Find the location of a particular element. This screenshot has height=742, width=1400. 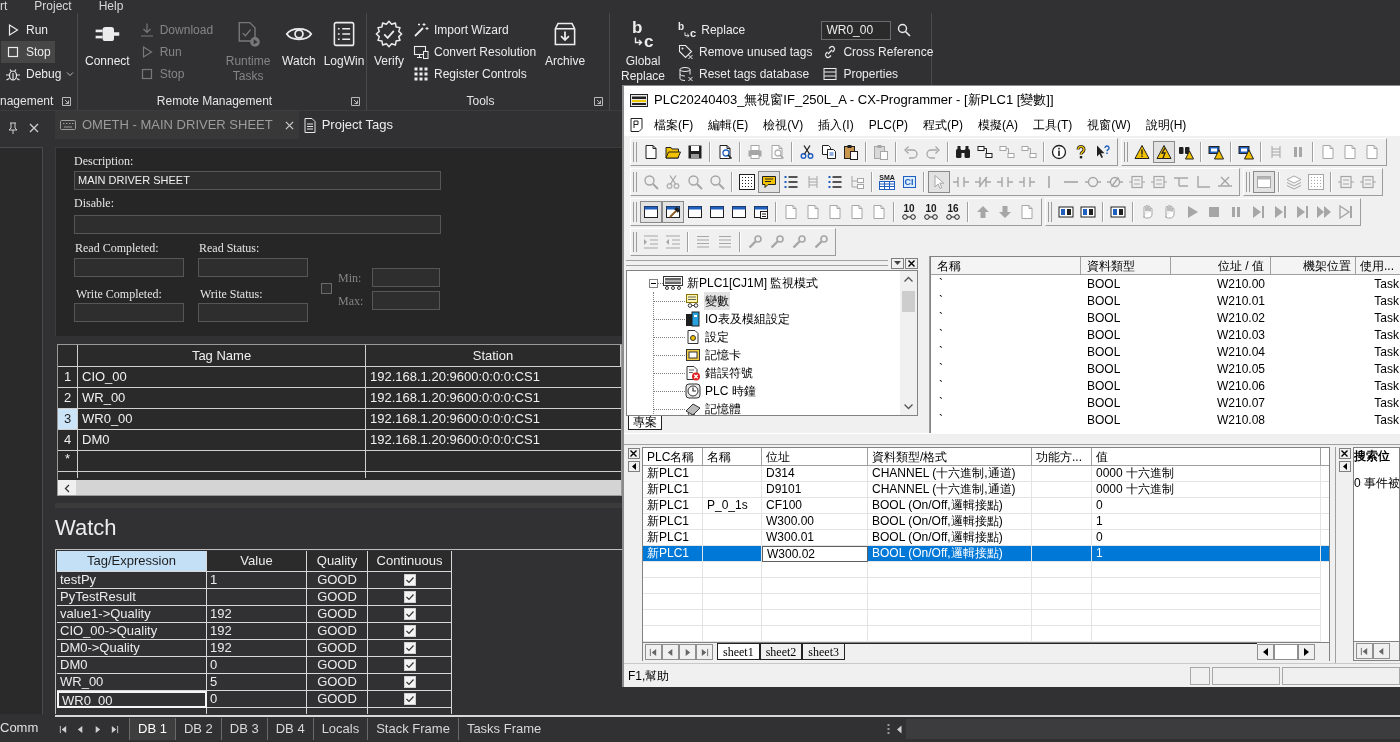

ribbon-button: Register Controls is located at coordinates (470, 74).